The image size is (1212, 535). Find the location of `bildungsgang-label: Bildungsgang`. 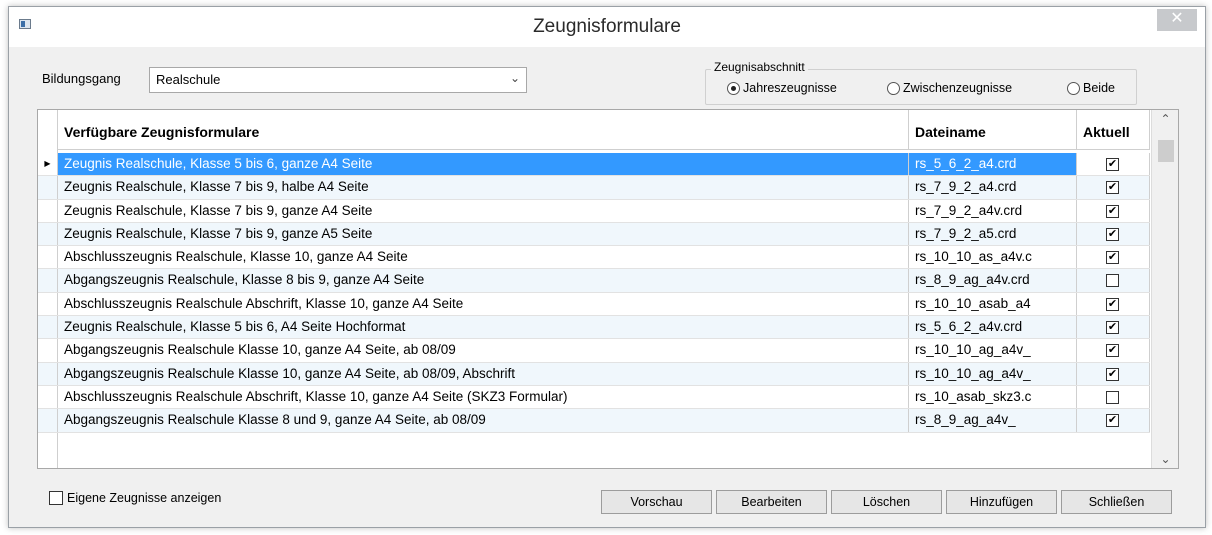

bildungsgang-label: Bildungsgang is located at coordinates (81, 78).